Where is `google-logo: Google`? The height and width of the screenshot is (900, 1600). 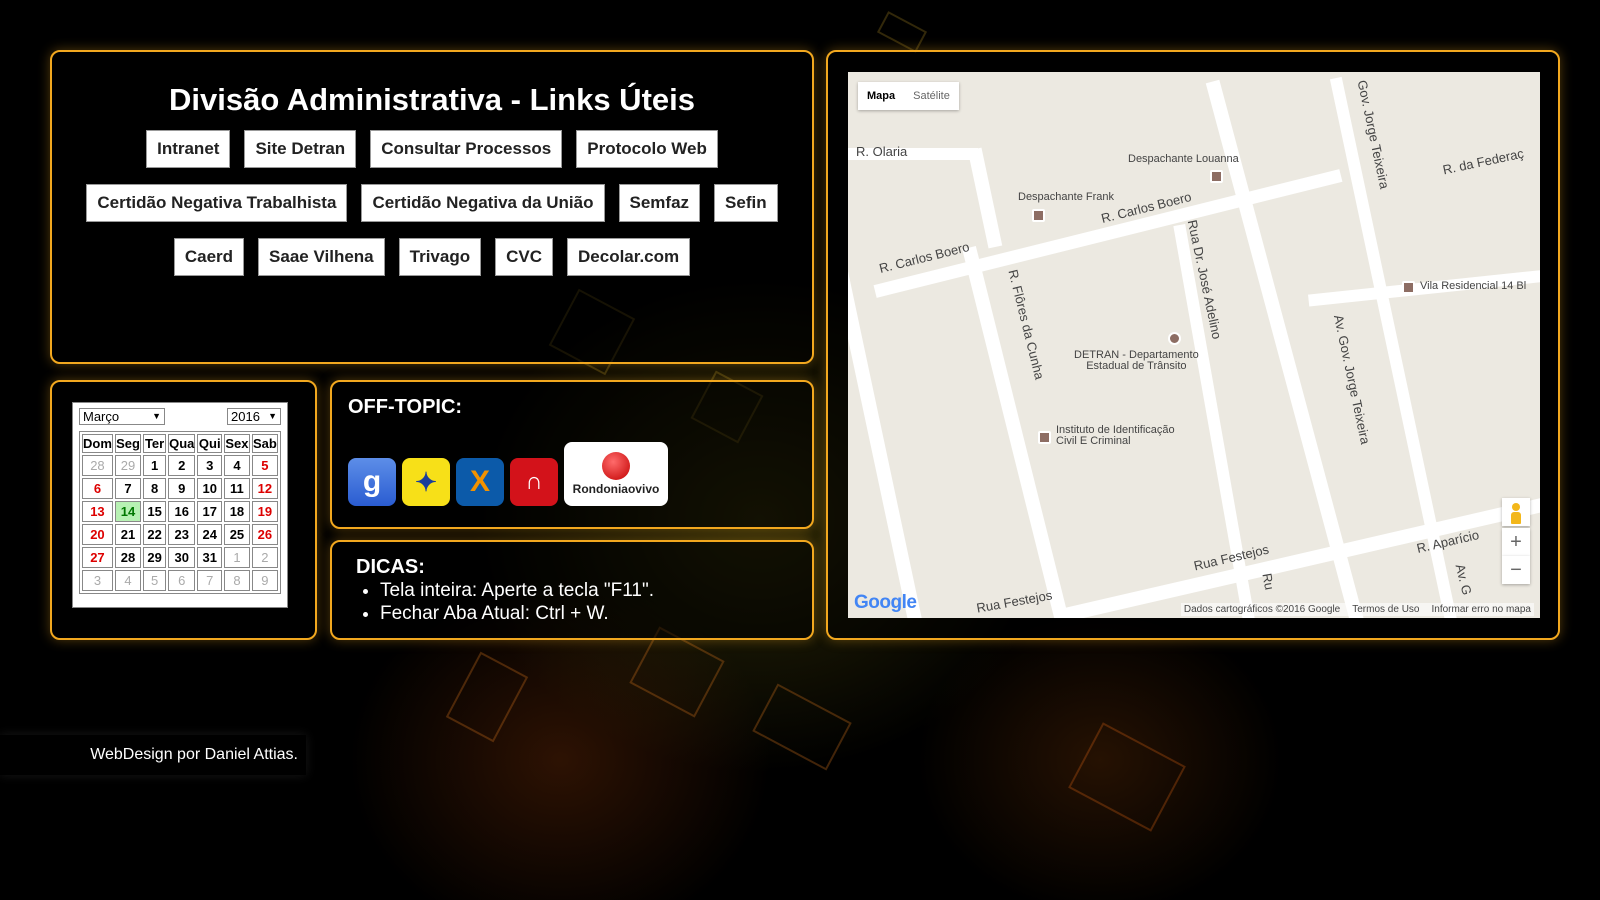
google-logo: Google is located at coordinates (885, 602).